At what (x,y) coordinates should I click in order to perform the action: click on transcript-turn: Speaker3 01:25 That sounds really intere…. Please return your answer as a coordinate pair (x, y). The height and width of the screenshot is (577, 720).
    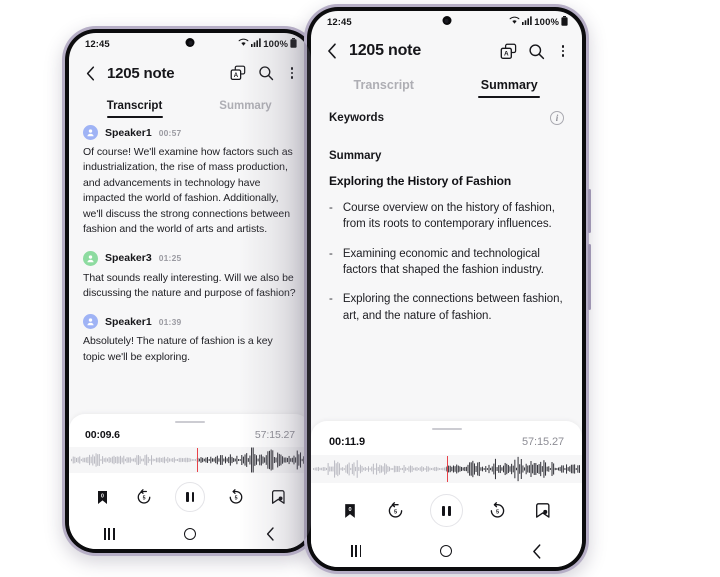
    Looking at the image, I should click on (190, 276).